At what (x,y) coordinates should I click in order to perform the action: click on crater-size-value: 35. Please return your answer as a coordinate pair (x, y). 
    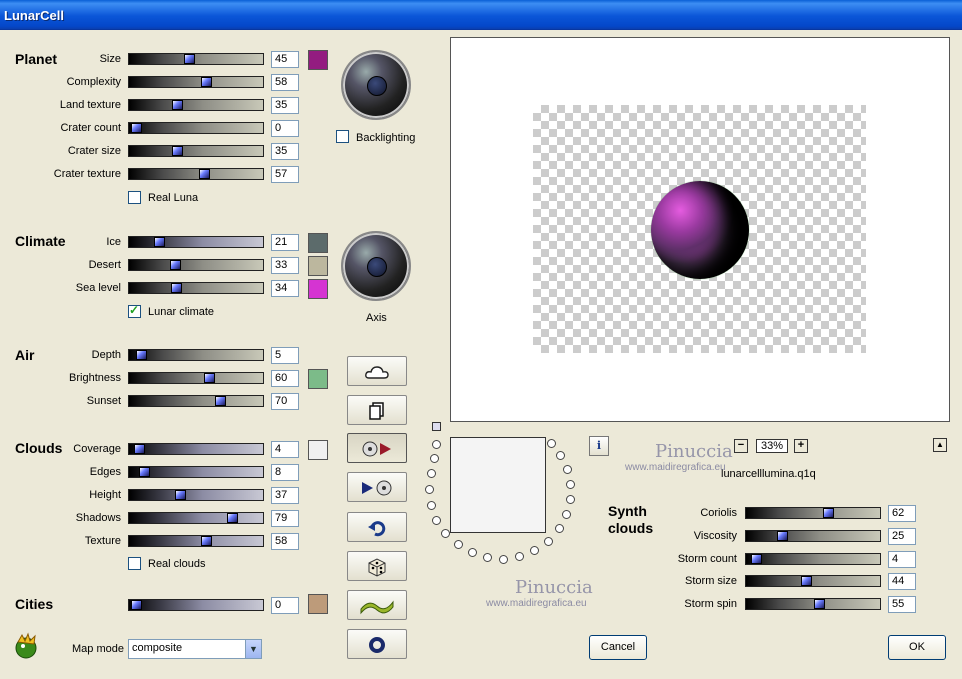
    Looking at the image, I should click on (285, 151).